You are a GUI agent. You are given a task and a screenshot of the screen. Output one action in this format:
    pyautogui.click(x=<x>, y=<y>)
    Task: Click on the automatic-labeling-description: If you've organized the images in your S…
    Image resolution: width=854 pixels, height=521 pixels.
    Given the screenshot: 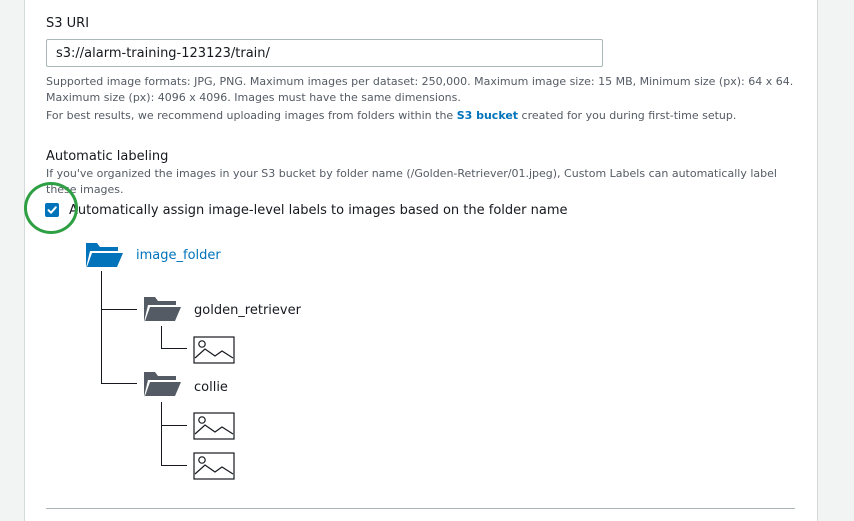 What is the action you would take?
    pyautogui.click(x=428, y=182)
    